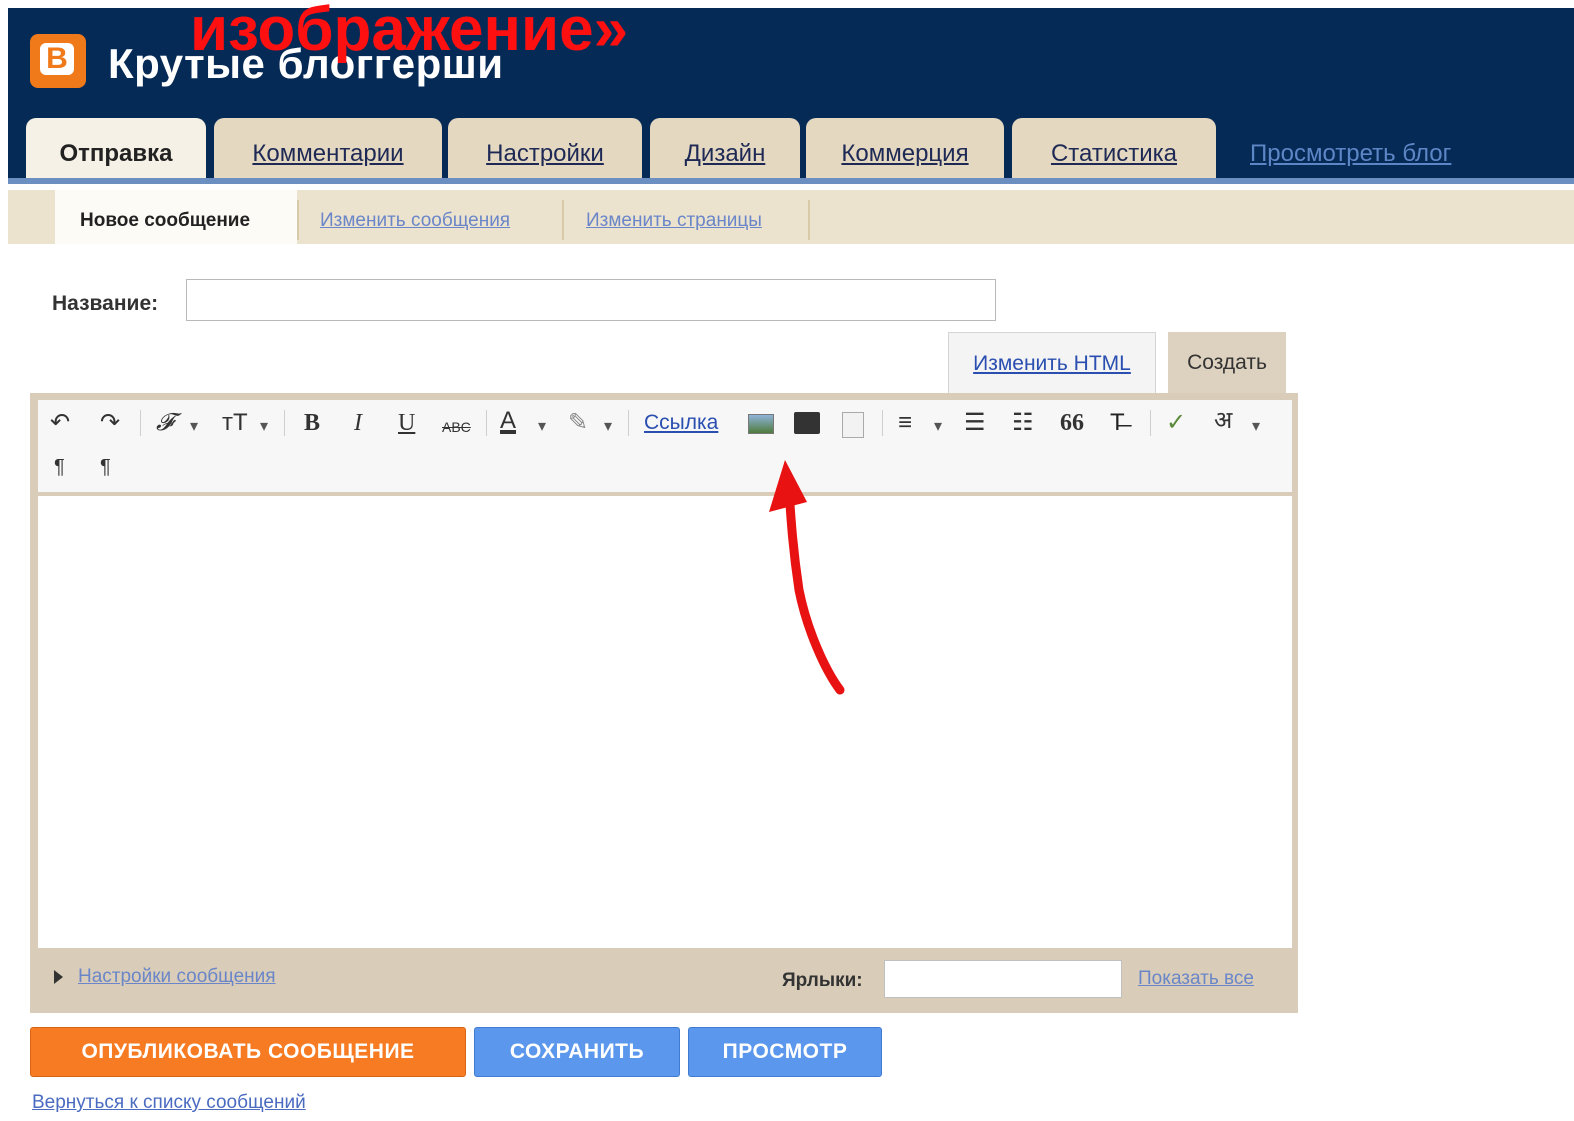  What do you see at coordinates (853, 425) in the screenshot?
I see `jump-break-icon` at bounding box center [853, 425].